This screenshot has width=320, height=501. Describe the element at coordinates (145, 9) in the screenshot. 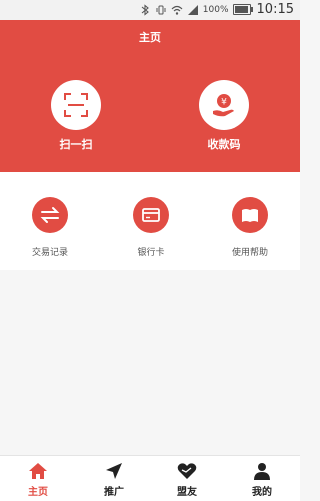

I see `bluetooth-icon` at that location.